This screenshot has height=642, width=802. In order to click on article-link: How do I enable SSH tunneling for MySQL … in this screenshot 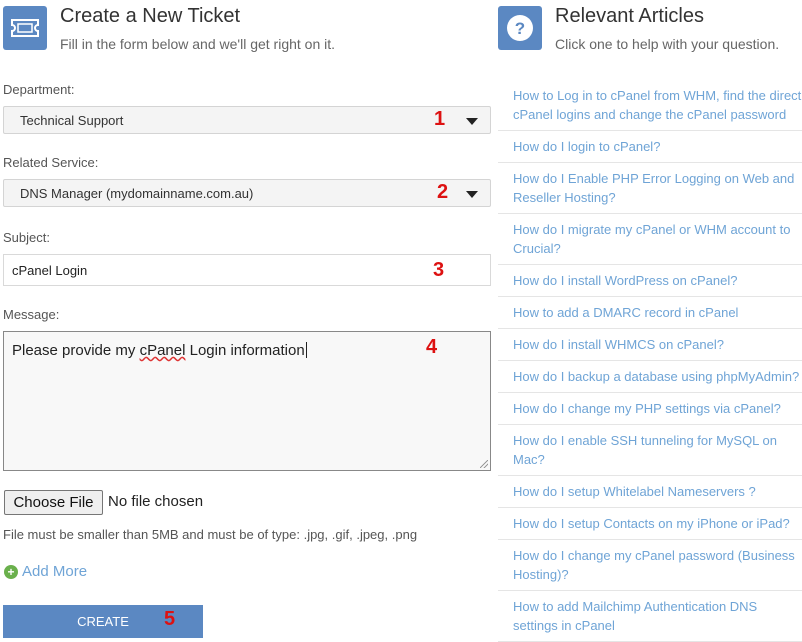, I will do `click(650, 450)`.